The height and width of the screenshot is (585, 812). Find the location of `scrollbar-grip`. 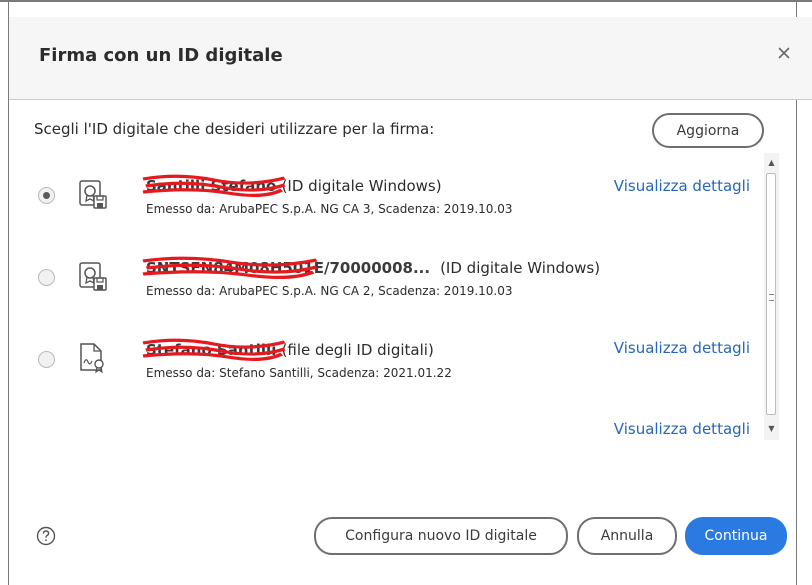

scrollbar-grip is located at coordinates (771, 297).